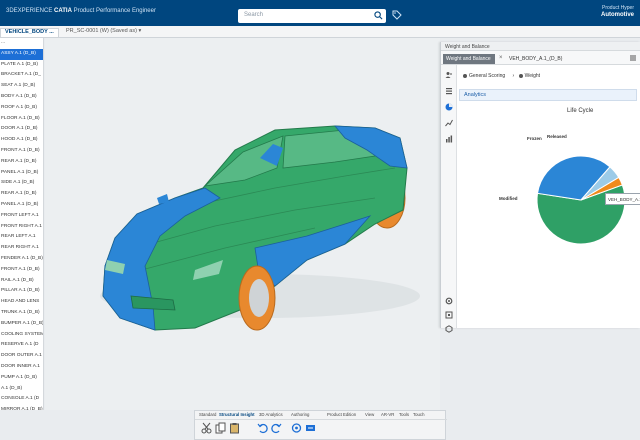 This screenshot has height=440, width=640. Describe the element at coordinates (21, 129) in the screenshot. I see `tree-item: DOOR A.1 (D_B)` at that location.